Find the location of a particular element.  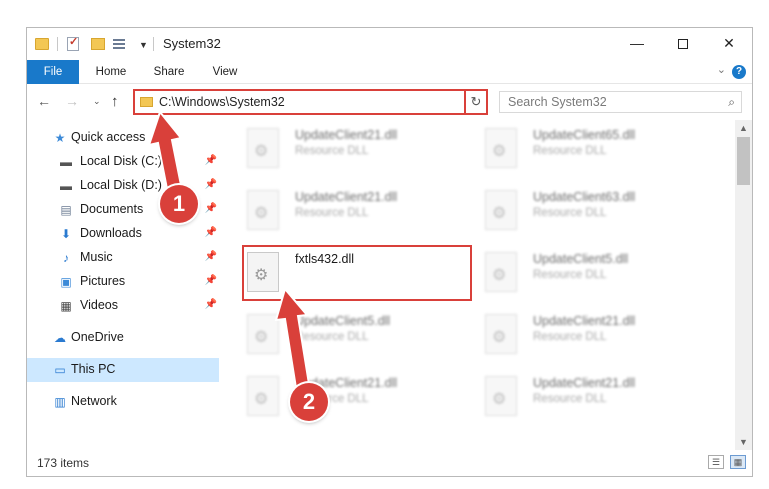

step-2-badge: 2 is located at coordinates (309, 402).